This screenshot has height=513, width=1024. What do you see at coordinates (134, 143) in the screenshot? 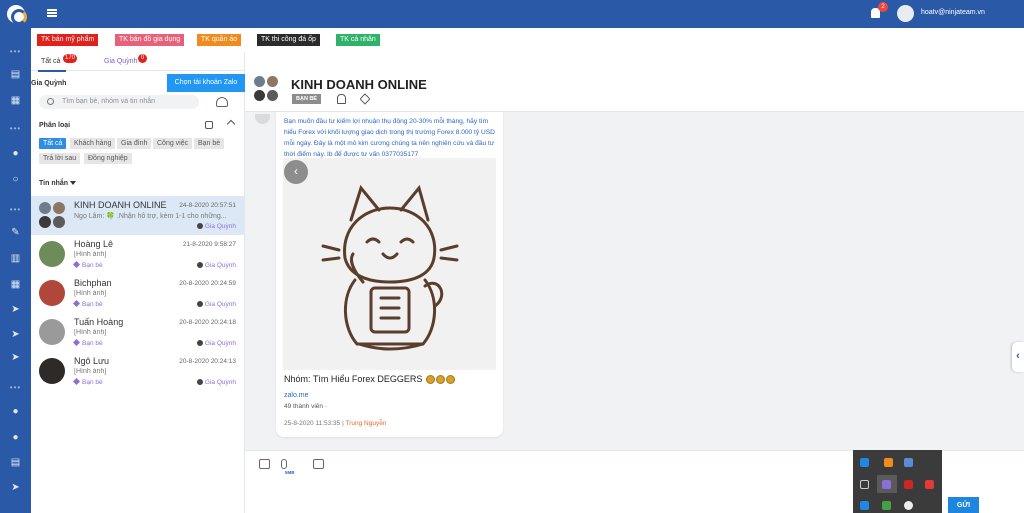
I see `label-chip-family: Gia đình` at bounding box center [134, 143].